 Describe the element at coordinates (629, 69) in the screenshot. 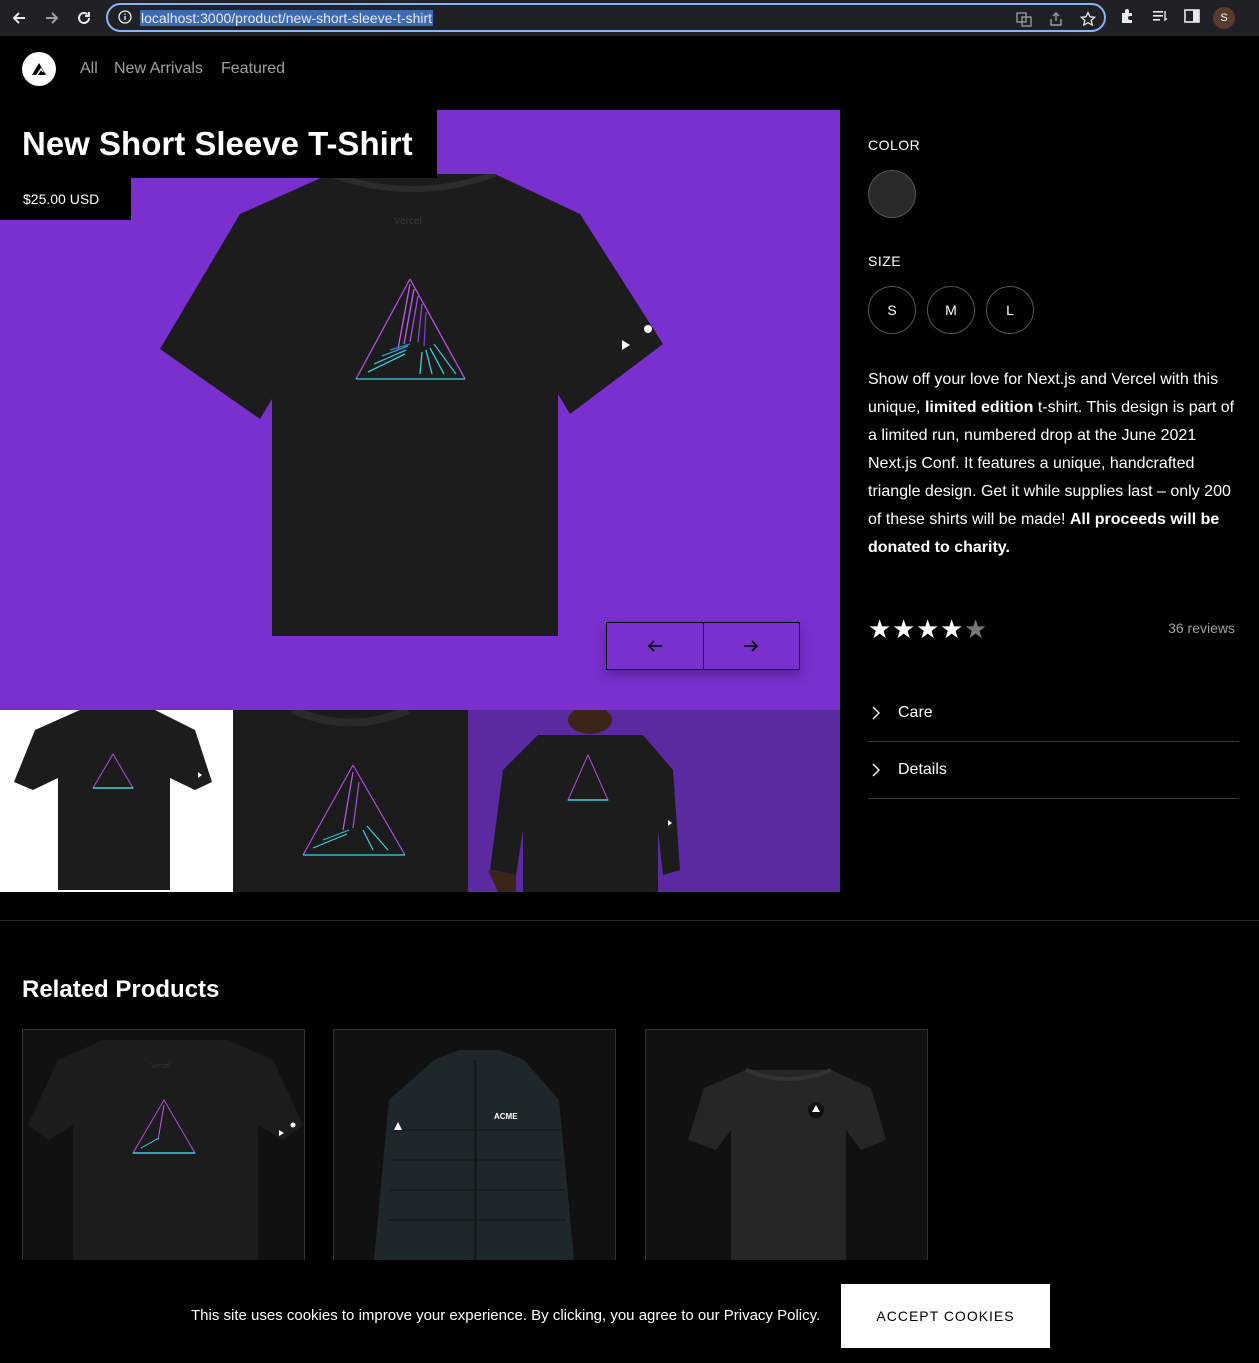

I see `site-header: All New Arrivals Featured` at that location.